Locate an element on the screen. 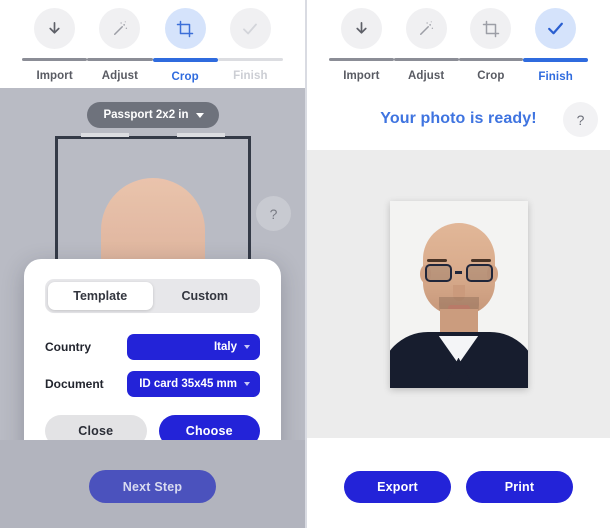 This screenshot has width=610, height=528. left-step-navigation: Import Adjust Crop Finish is located at coordinates (152, 44).